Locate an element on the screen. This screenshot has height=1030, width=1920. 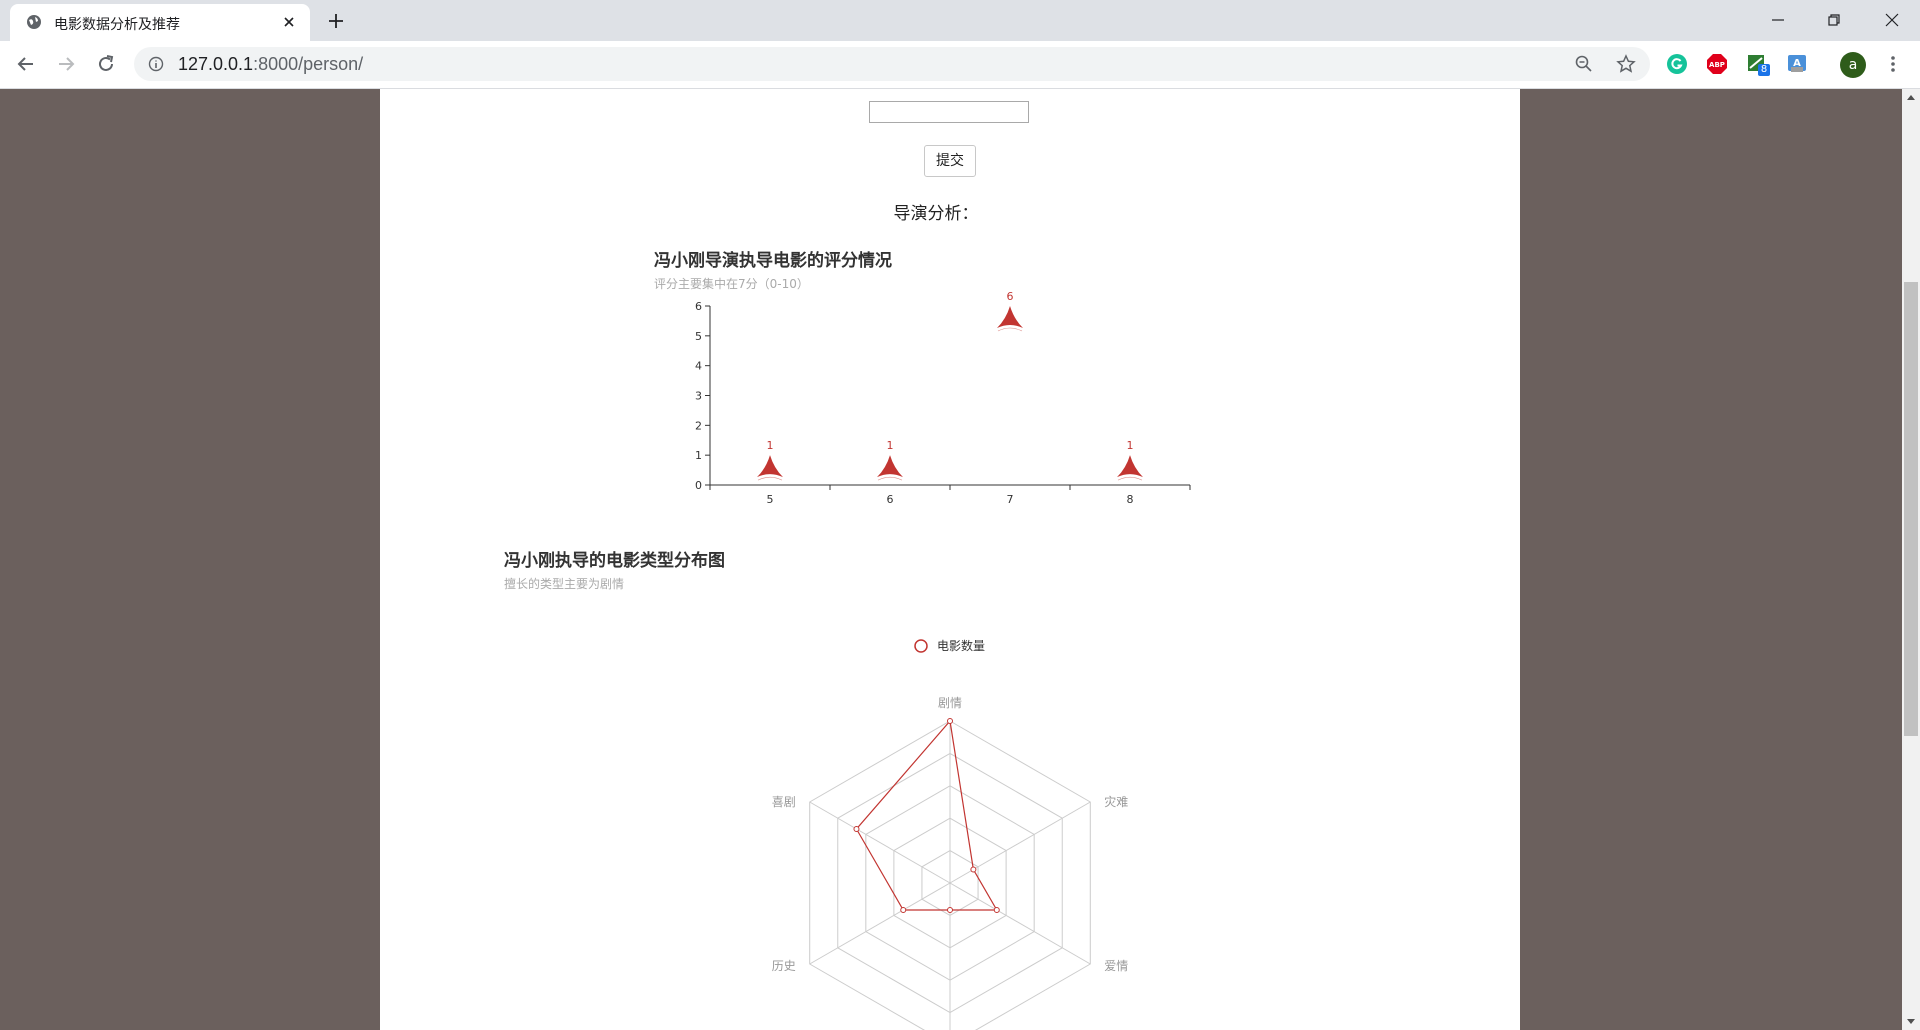
restore-icon is located at coordinates (1834, 20).